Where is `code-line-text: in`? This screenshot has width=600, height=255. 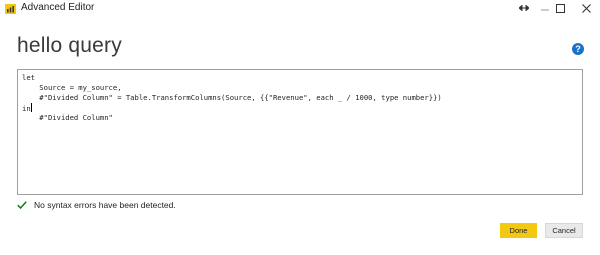
code-line-text: in is located at coordinates (26, 108).